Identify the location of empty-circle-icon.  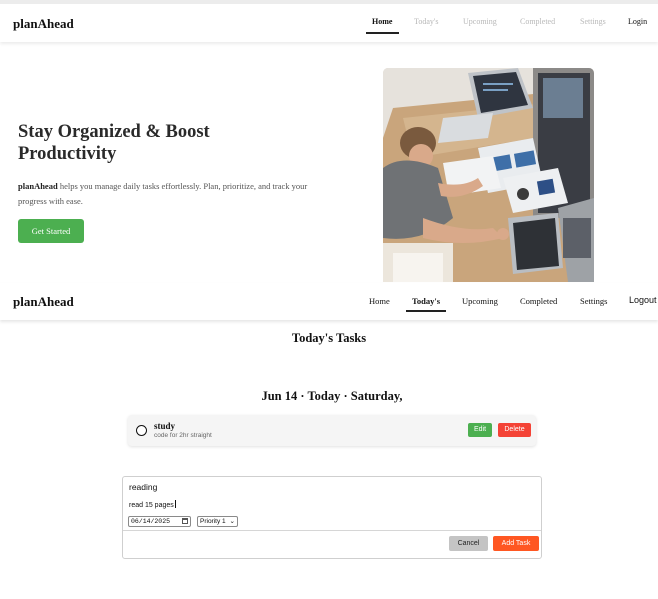
(141, 430).